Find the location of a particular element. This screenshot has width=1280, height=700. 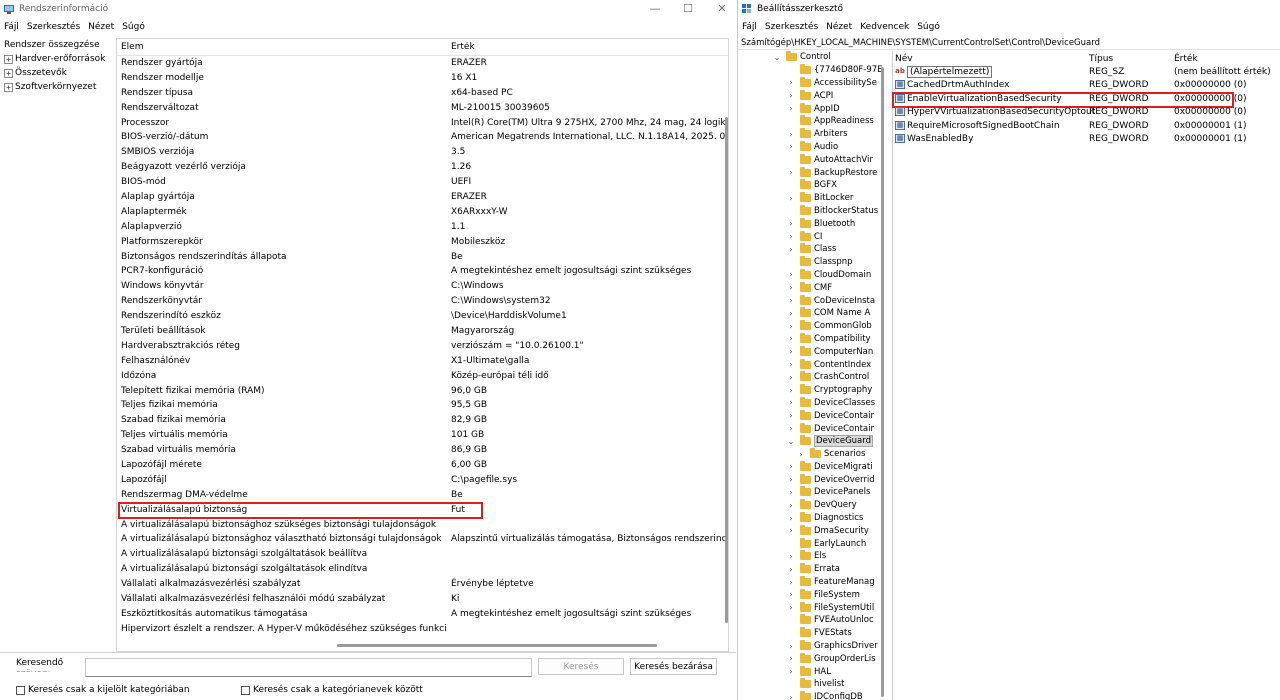

search-button: Keresés is located at coordinates (581, 666).